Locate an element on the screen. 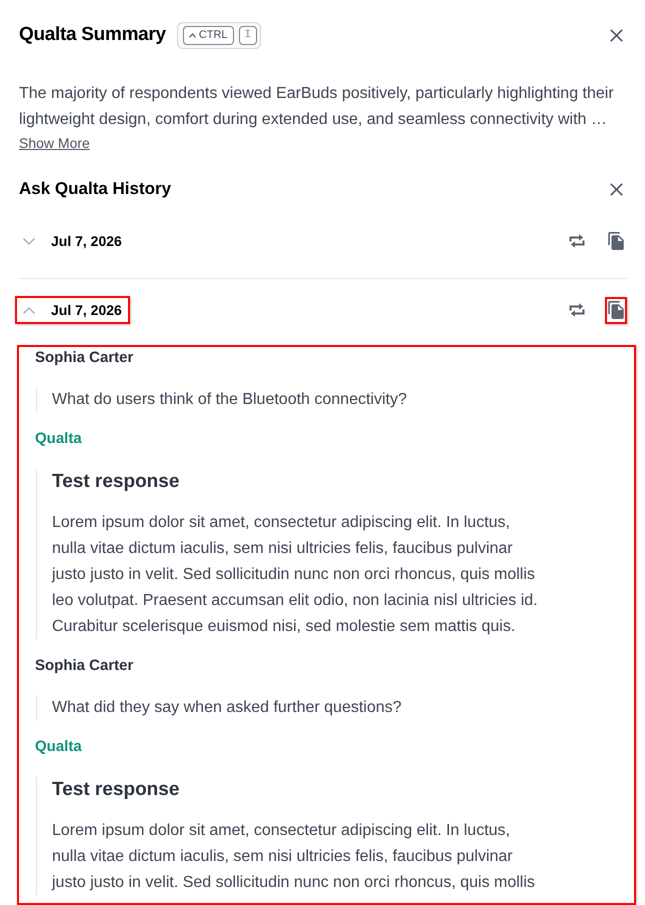 This screenshot has height=905, width=645. show-more-link: Show More is located at coordinates (54, 143).